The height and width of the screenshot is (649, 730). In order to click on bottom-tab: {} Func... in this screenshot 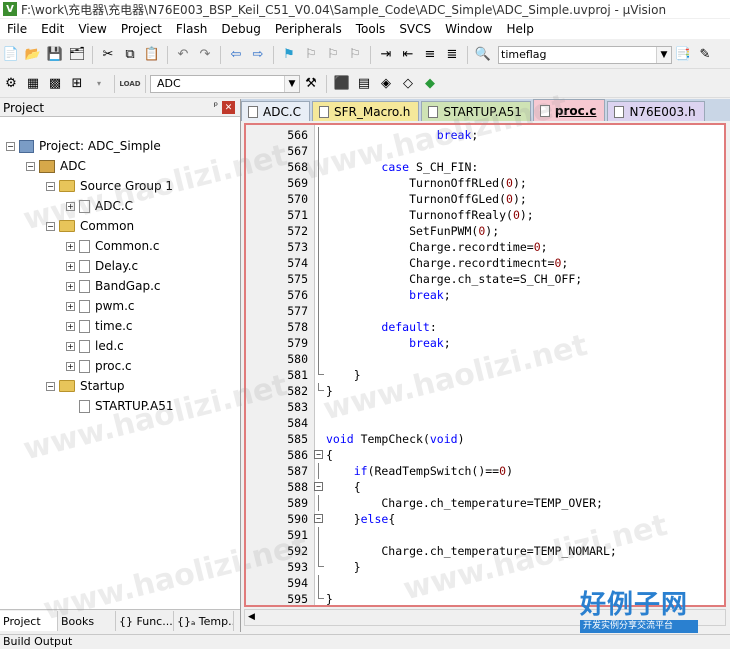, I will do `click(145, 621)`.